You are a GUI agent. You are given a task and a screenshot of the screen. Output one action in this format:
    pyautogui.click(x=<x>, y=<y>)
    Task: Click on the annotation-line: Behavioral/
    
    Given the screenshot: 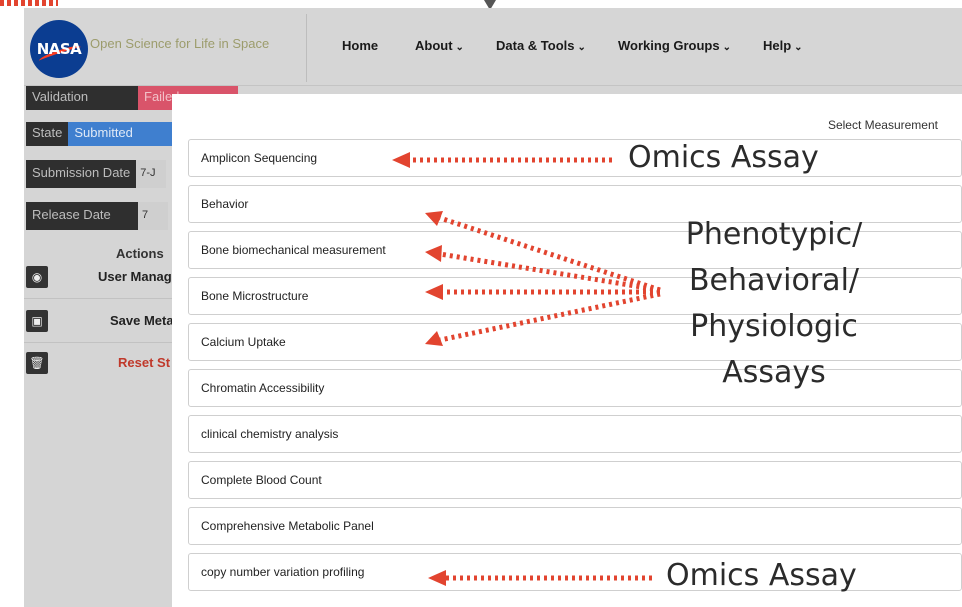 What is the action you would take?
    pyautogui.click(x=774, y=280)
    